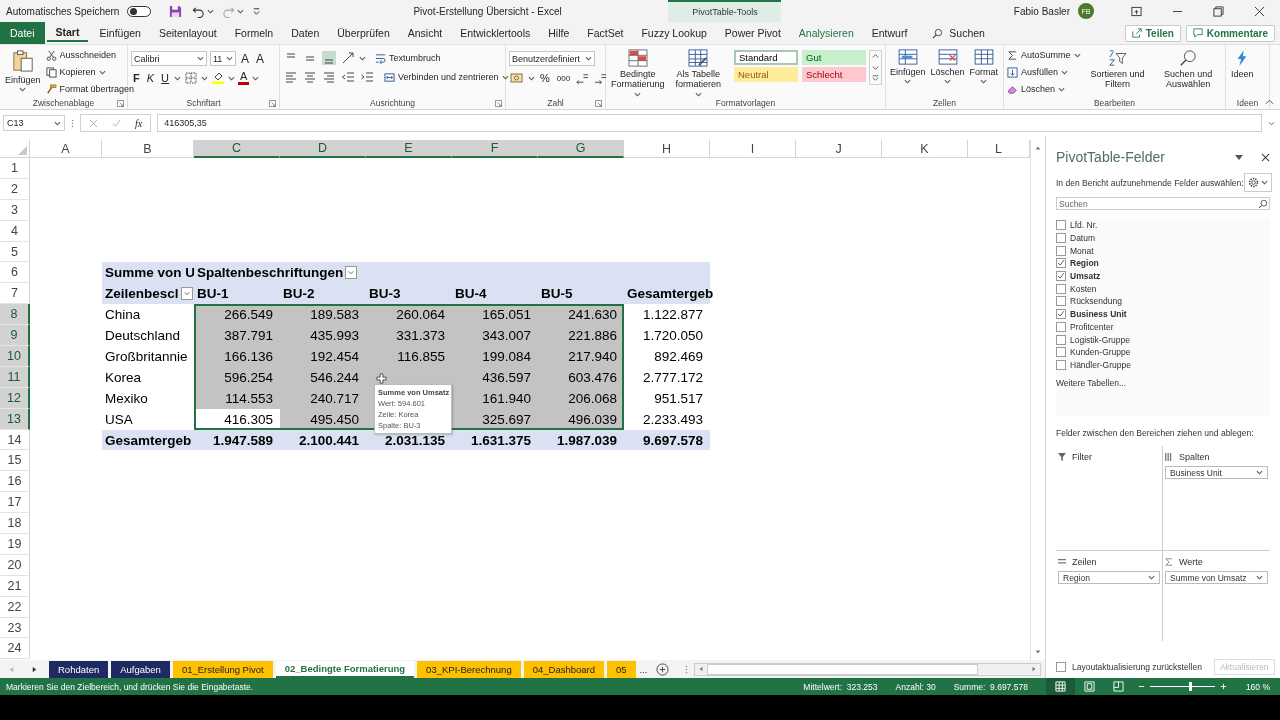 The image size is (1280, 720). Describe the element at coordinates (1044, 89) in the screenshot. I see `clear-button: Löschen` at that location.